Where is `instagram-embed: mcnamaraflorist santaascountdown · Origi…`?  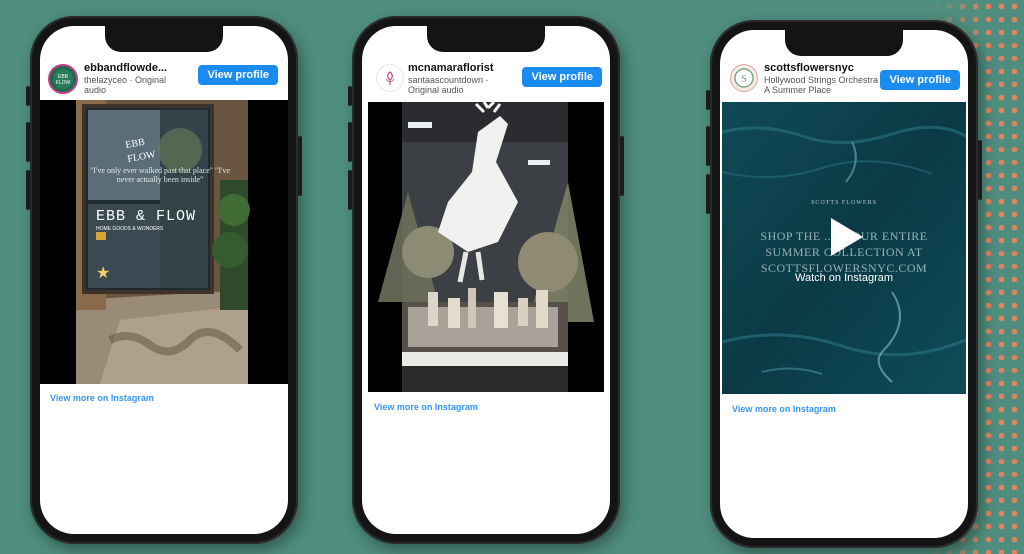
instagram-embed: mcnamaraflorist santaascountdown · Origi… is located at coordinates (486, 234).